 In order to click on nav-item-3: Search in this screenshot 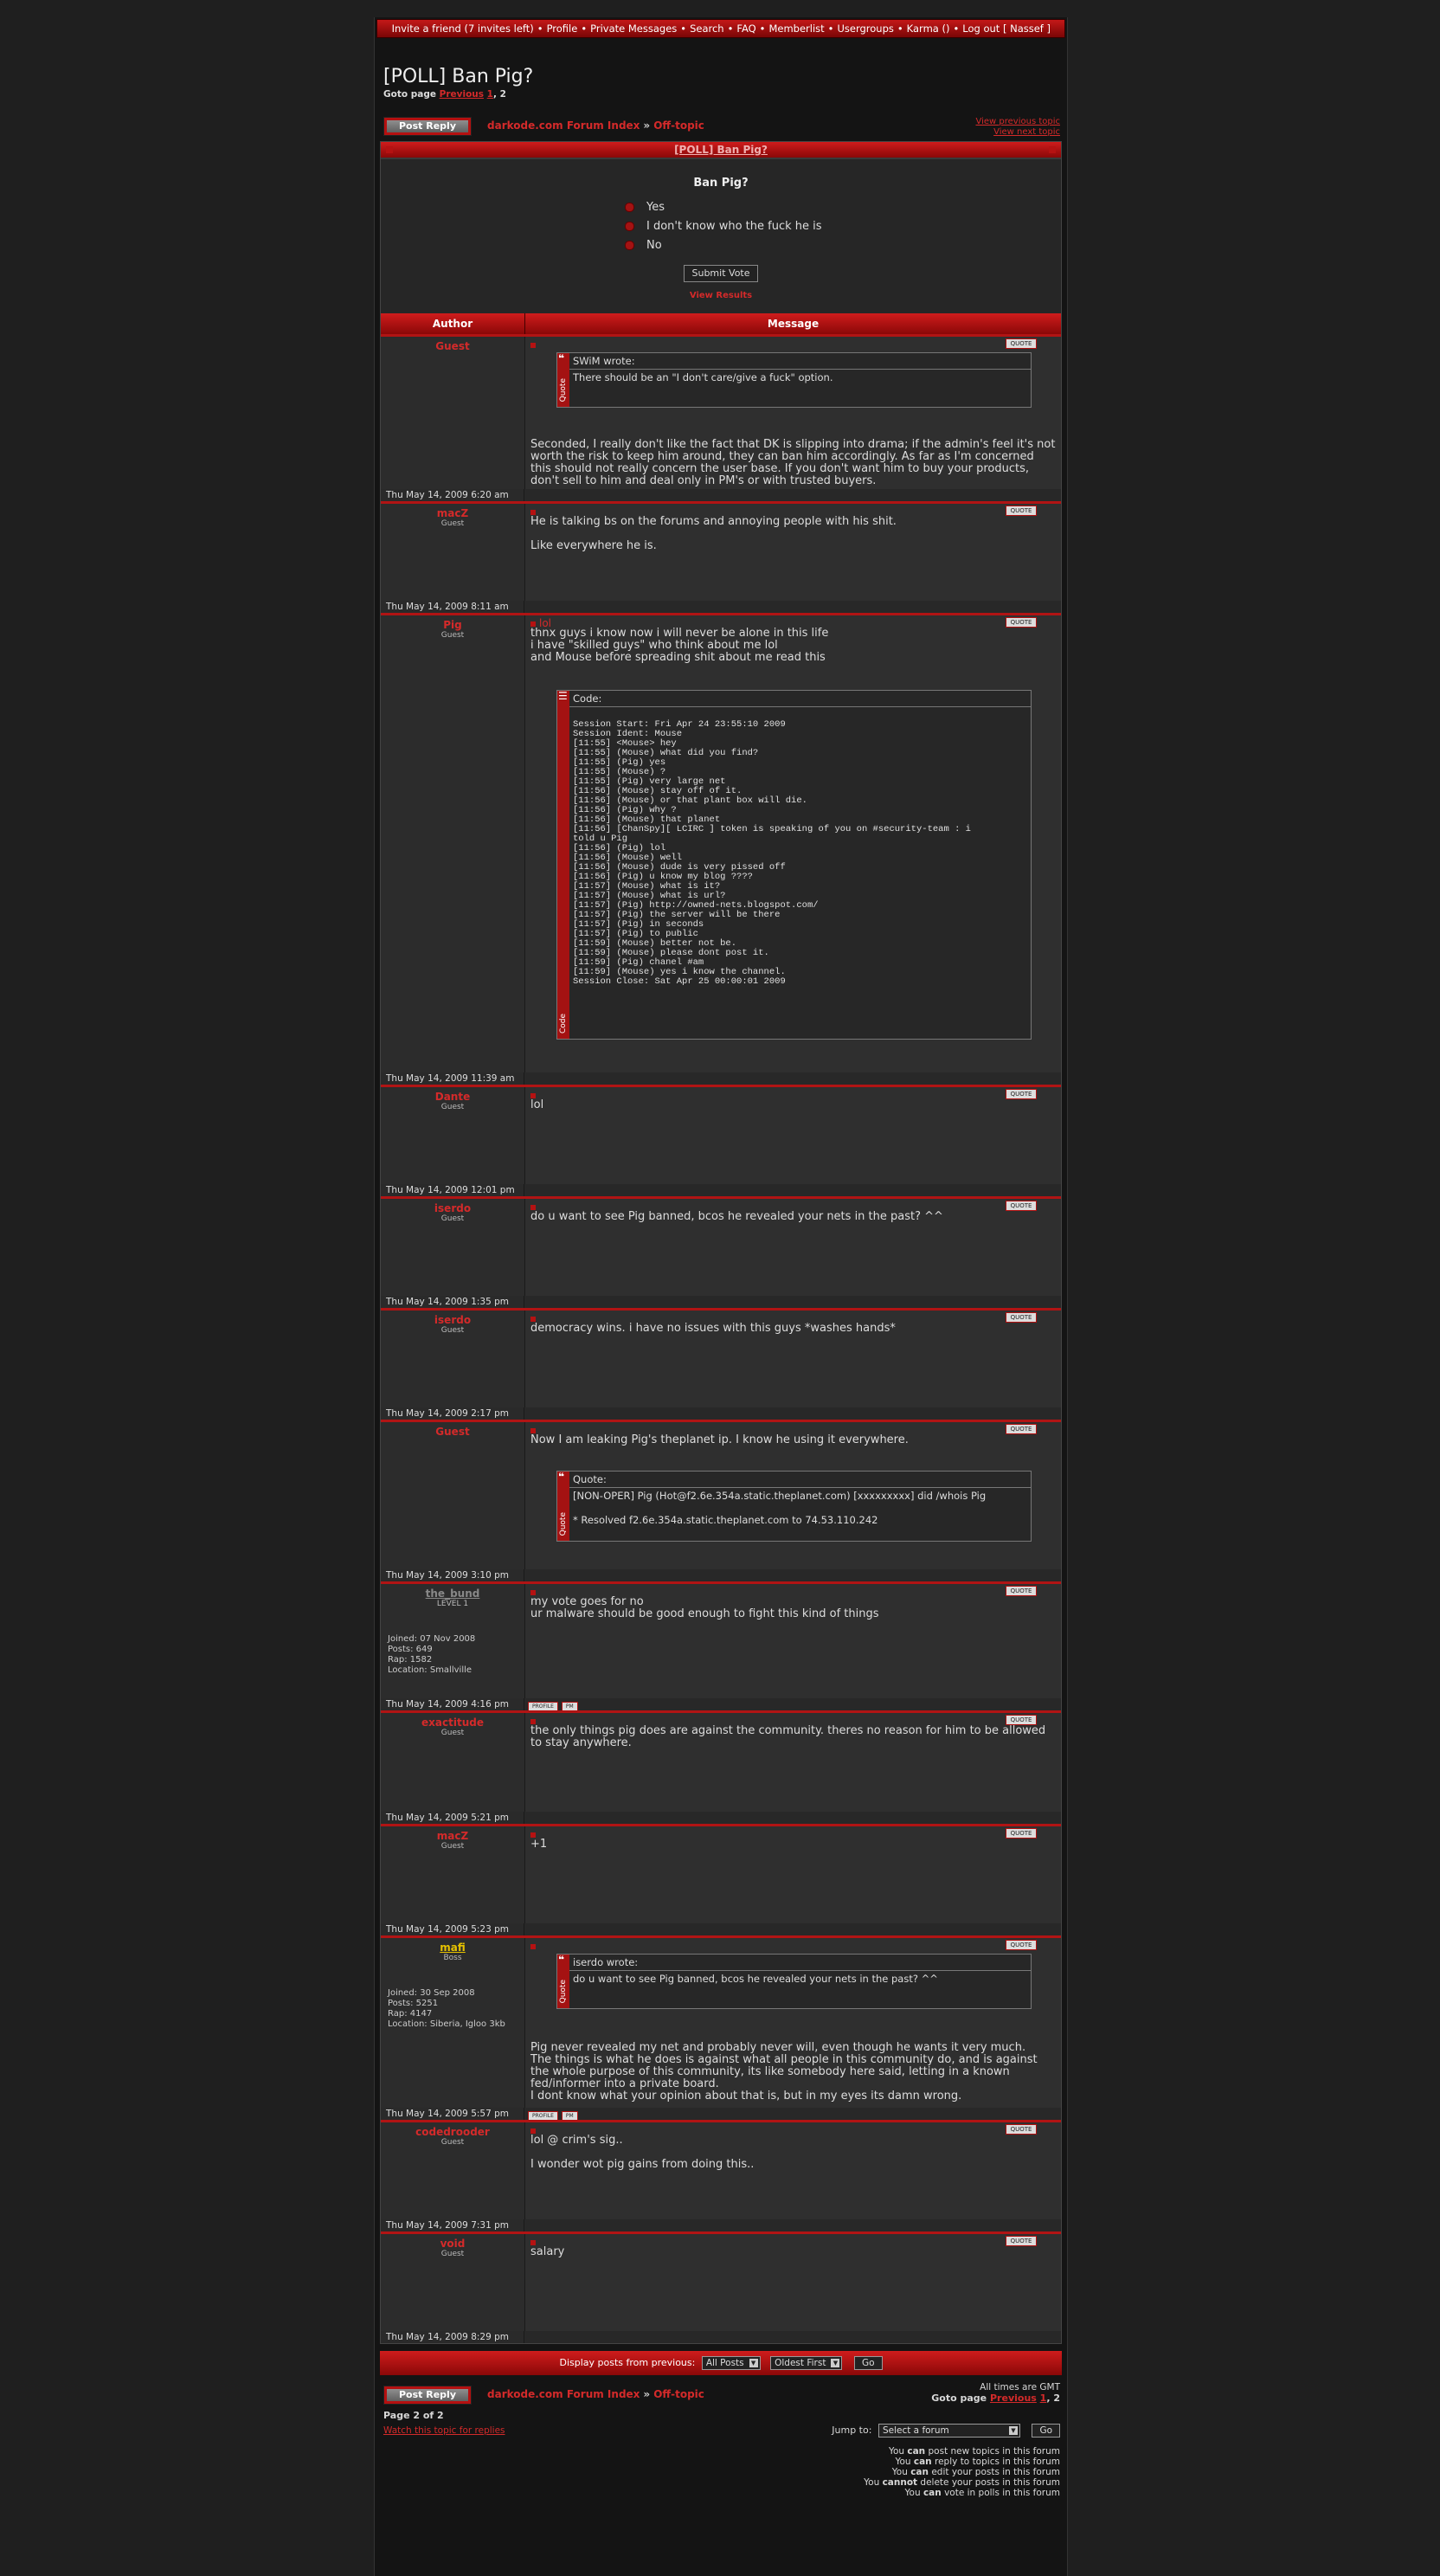, I will do `click(707, 29)`.